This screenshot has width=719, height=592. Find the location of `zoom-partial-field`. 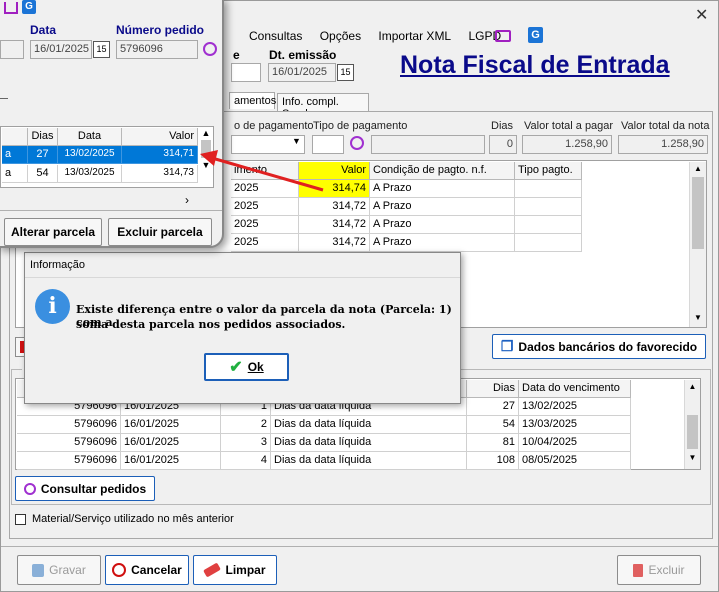

zoom-partial-field is located at coordinates (12, 49).